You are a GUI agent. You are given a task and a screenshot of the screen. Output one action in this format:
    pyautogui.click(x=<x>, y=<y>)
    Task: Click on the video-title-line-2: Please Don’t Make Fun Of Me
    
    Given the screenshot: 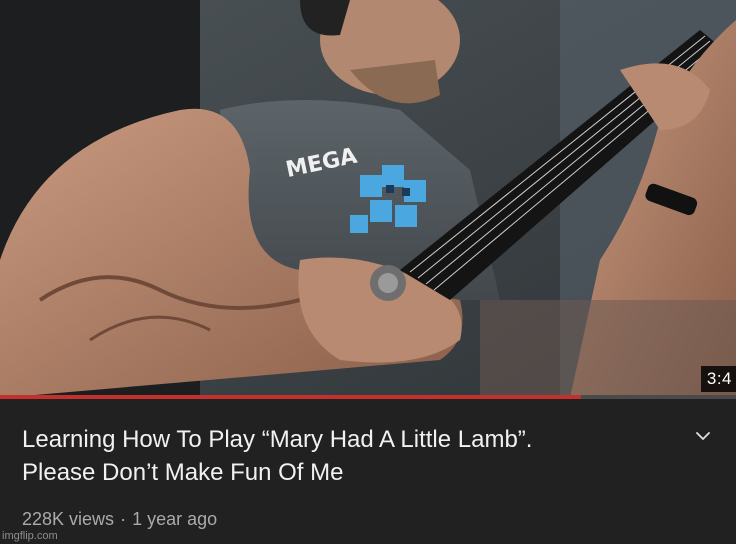 What is the action you would take?
    pyautogui.click(x=183, y=472)
    